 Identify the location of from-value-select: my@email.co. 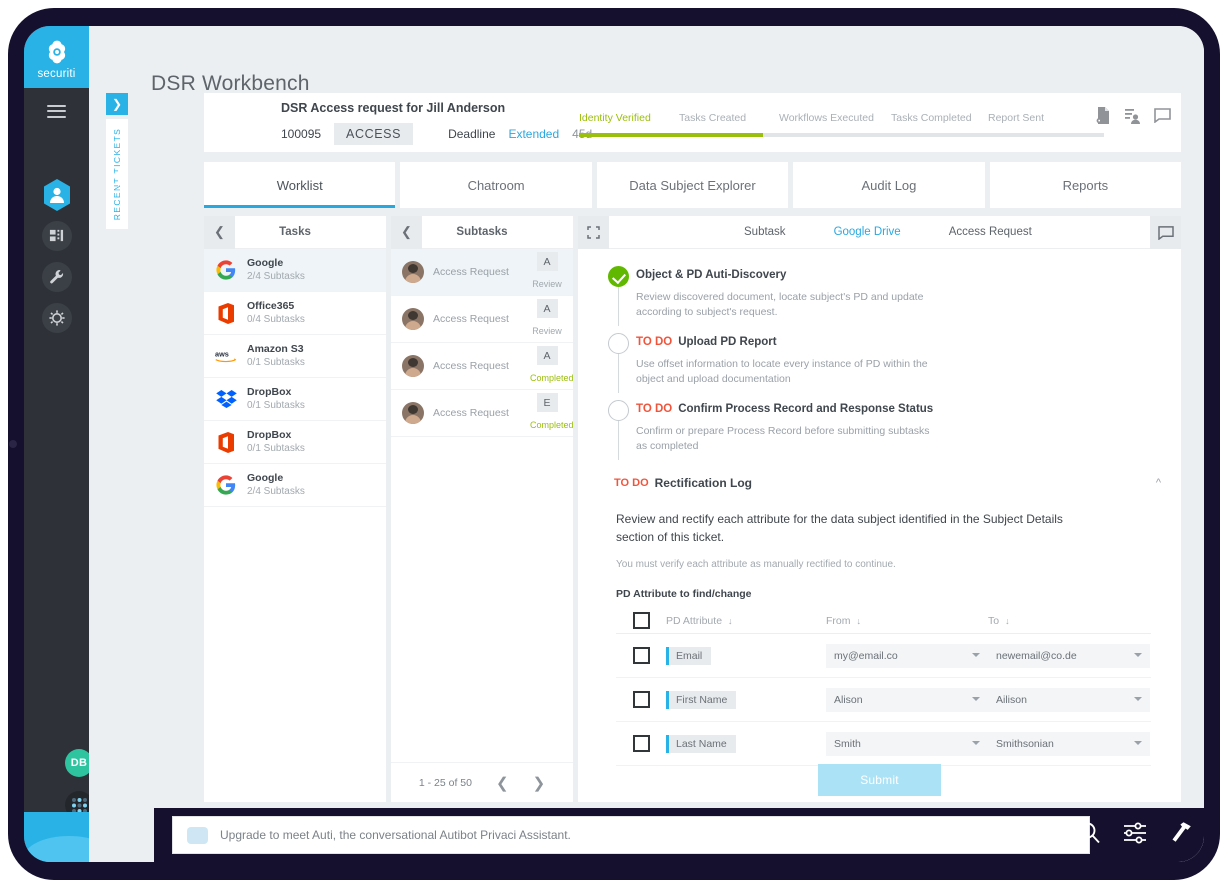
(907, 655).